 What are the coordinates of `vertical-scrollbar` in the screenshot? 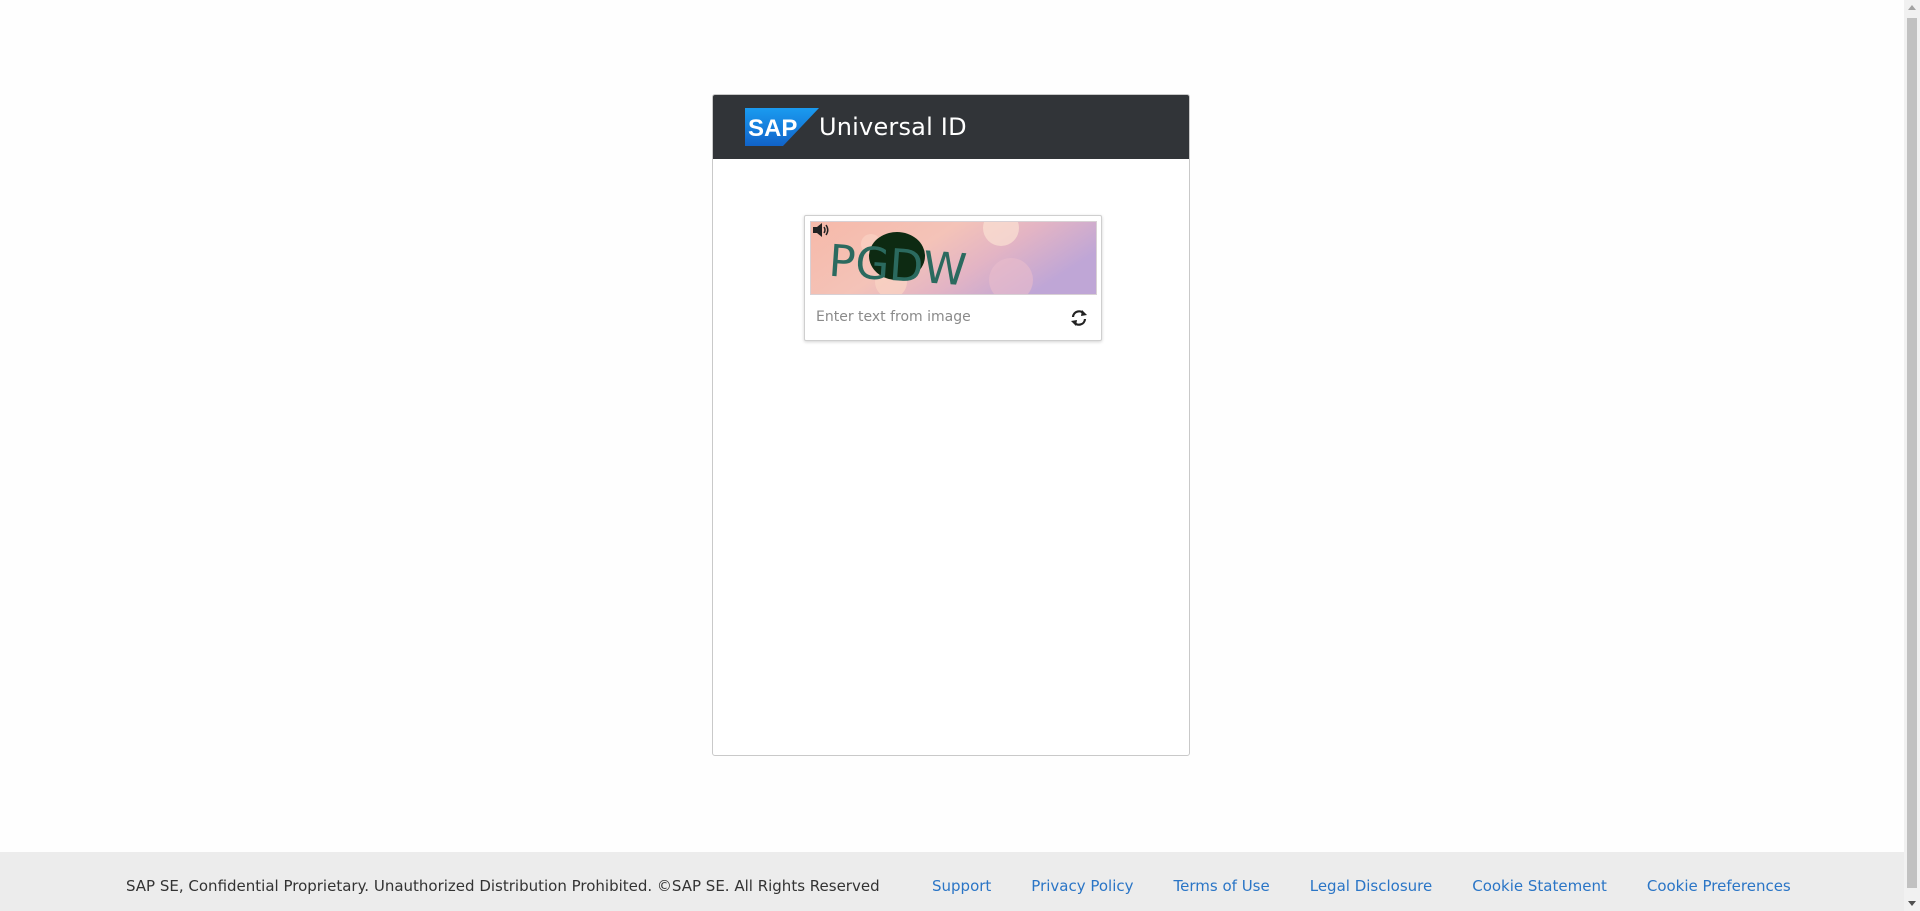 It's located at (1912, 455).